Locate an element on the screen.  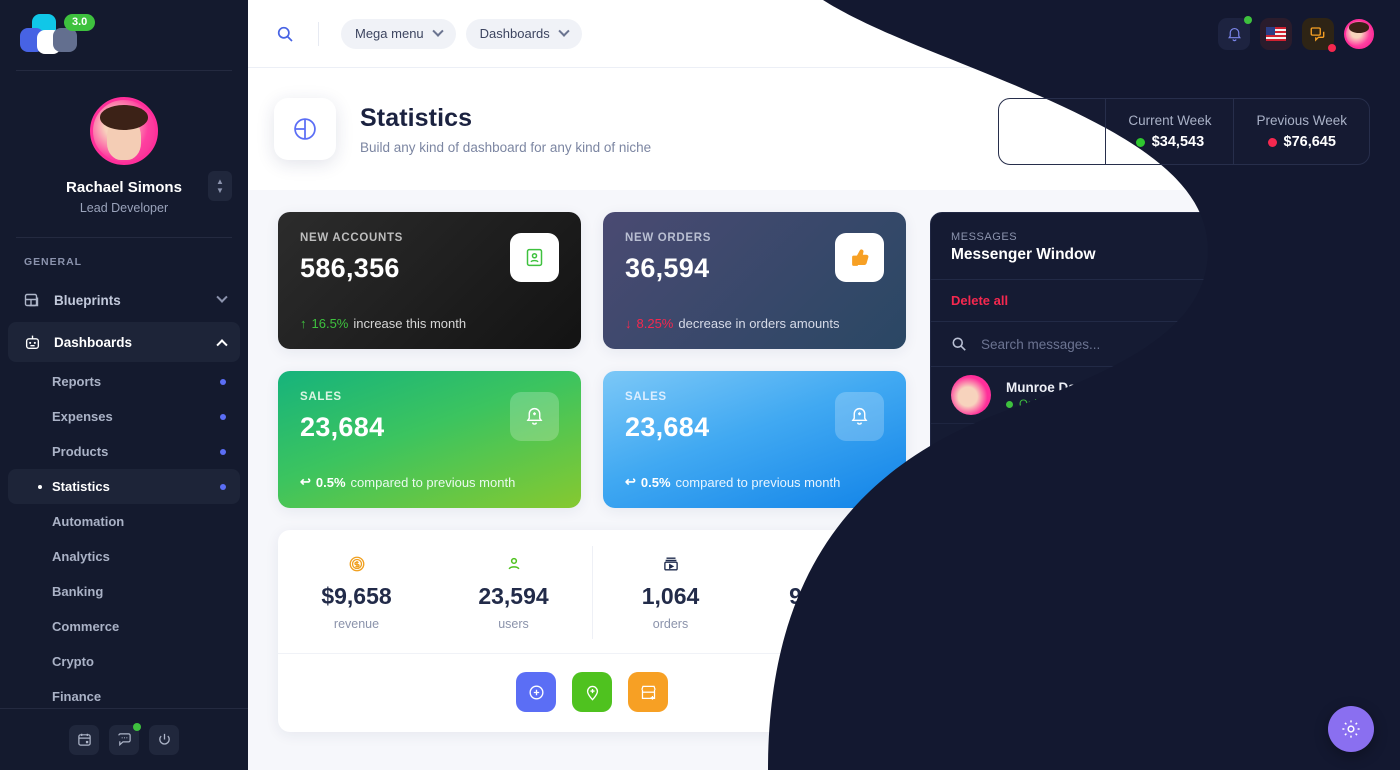
mega-menu-button: Mega menu is located at coordinates (398, 33).